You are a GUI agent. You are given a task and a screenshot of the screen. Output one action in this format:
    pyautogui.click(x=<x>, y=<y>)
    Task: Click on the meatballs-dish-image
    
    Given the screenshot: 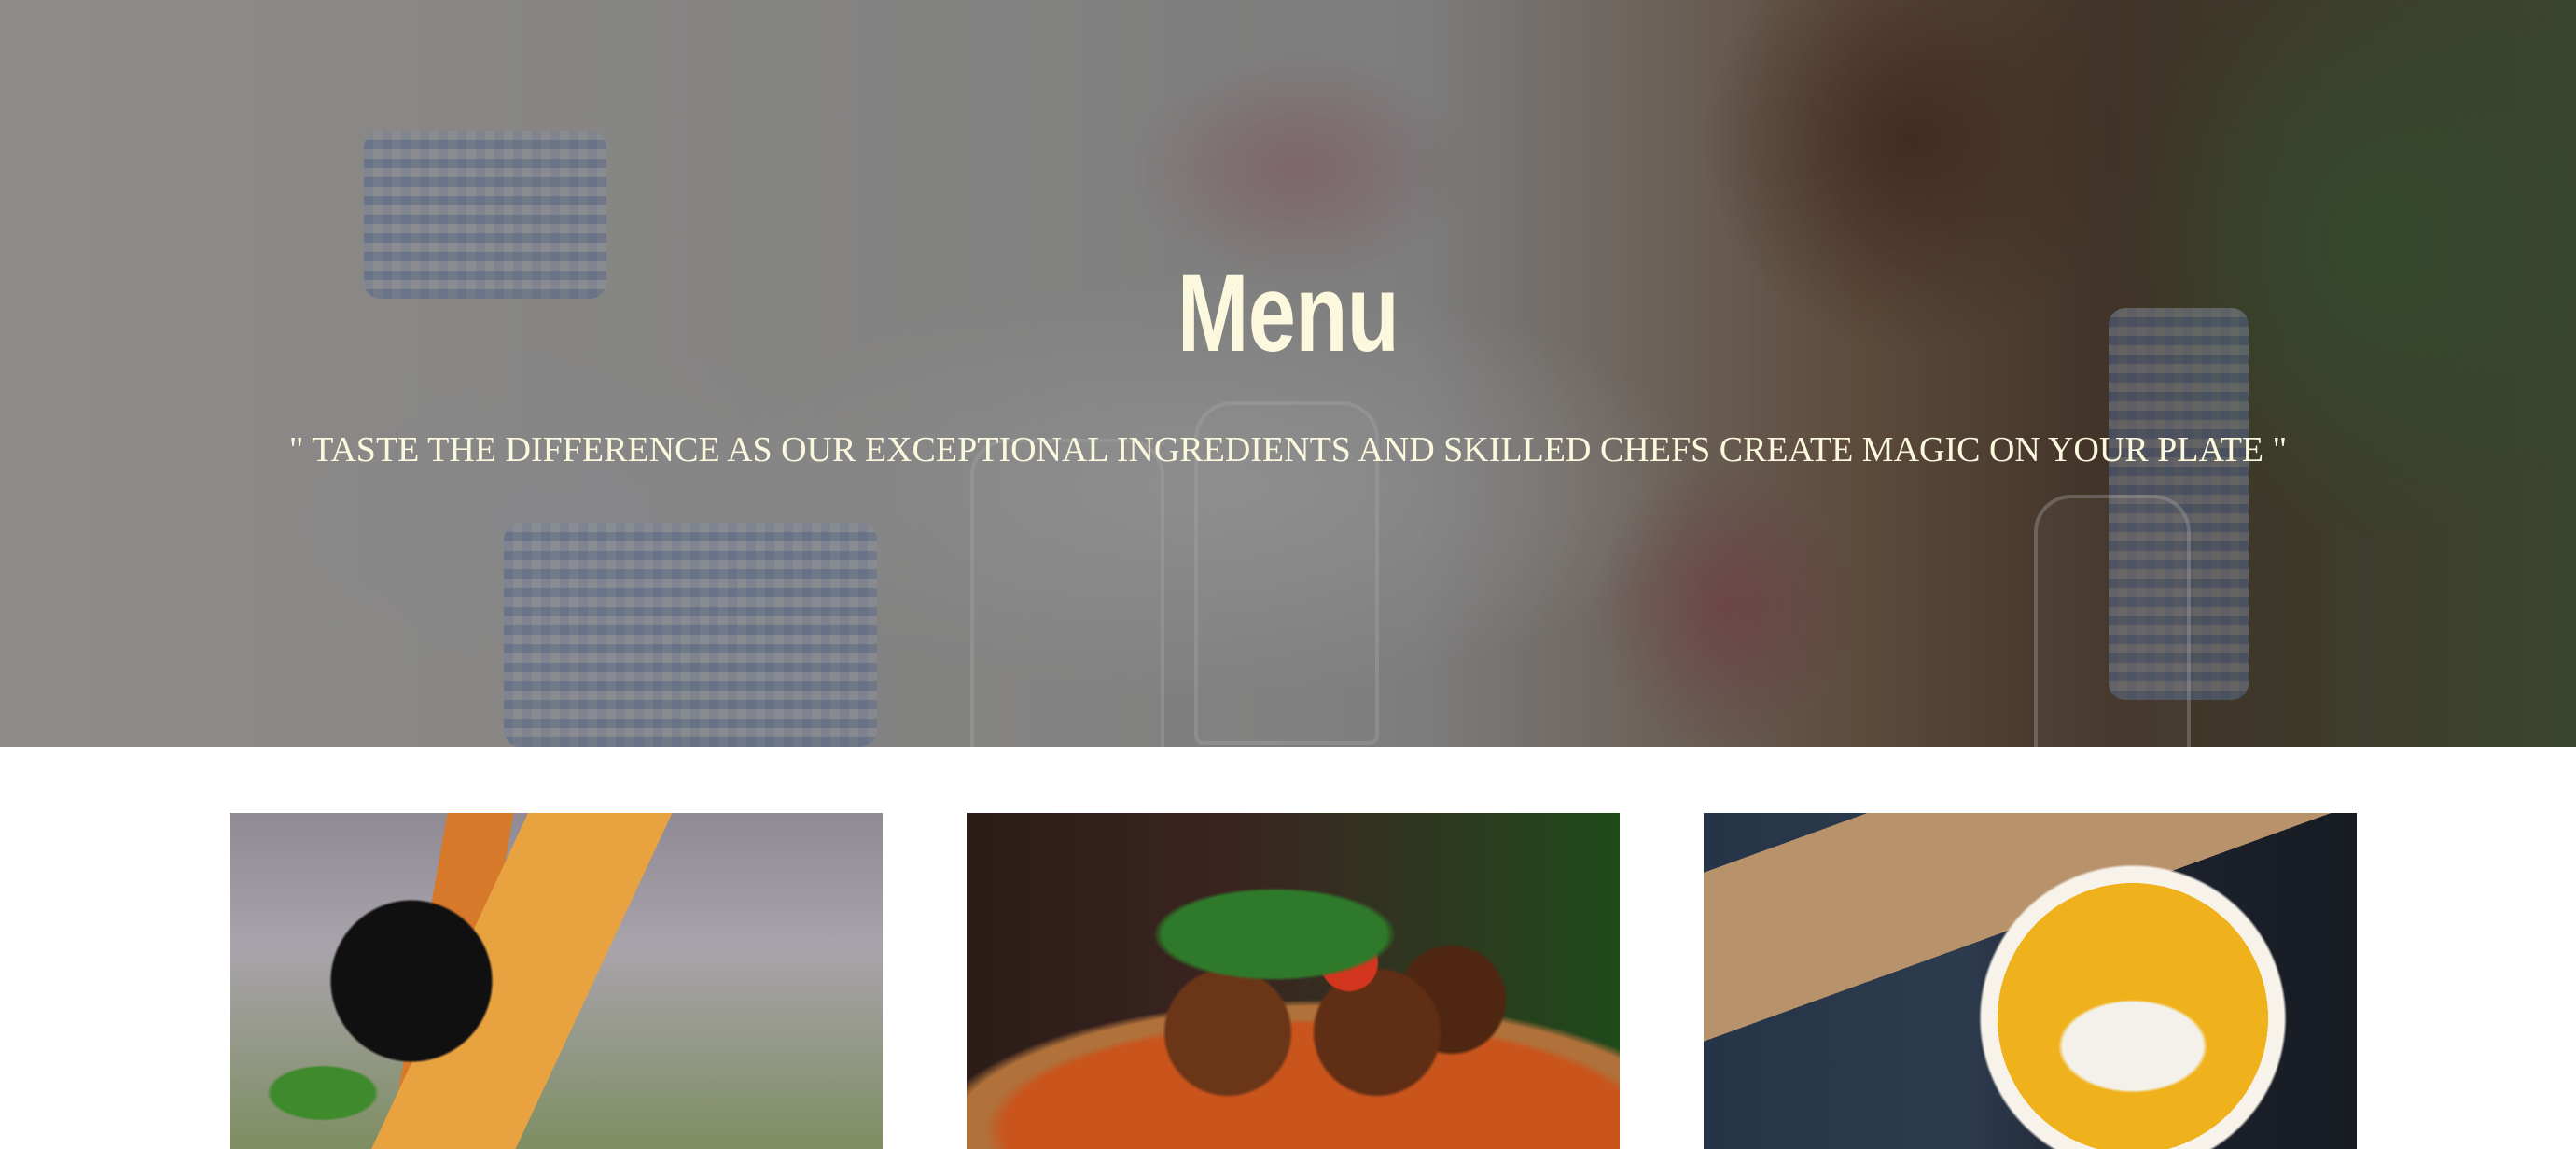 What is the action you would take?
    pyautogui.click(x=1293, y=981)
    